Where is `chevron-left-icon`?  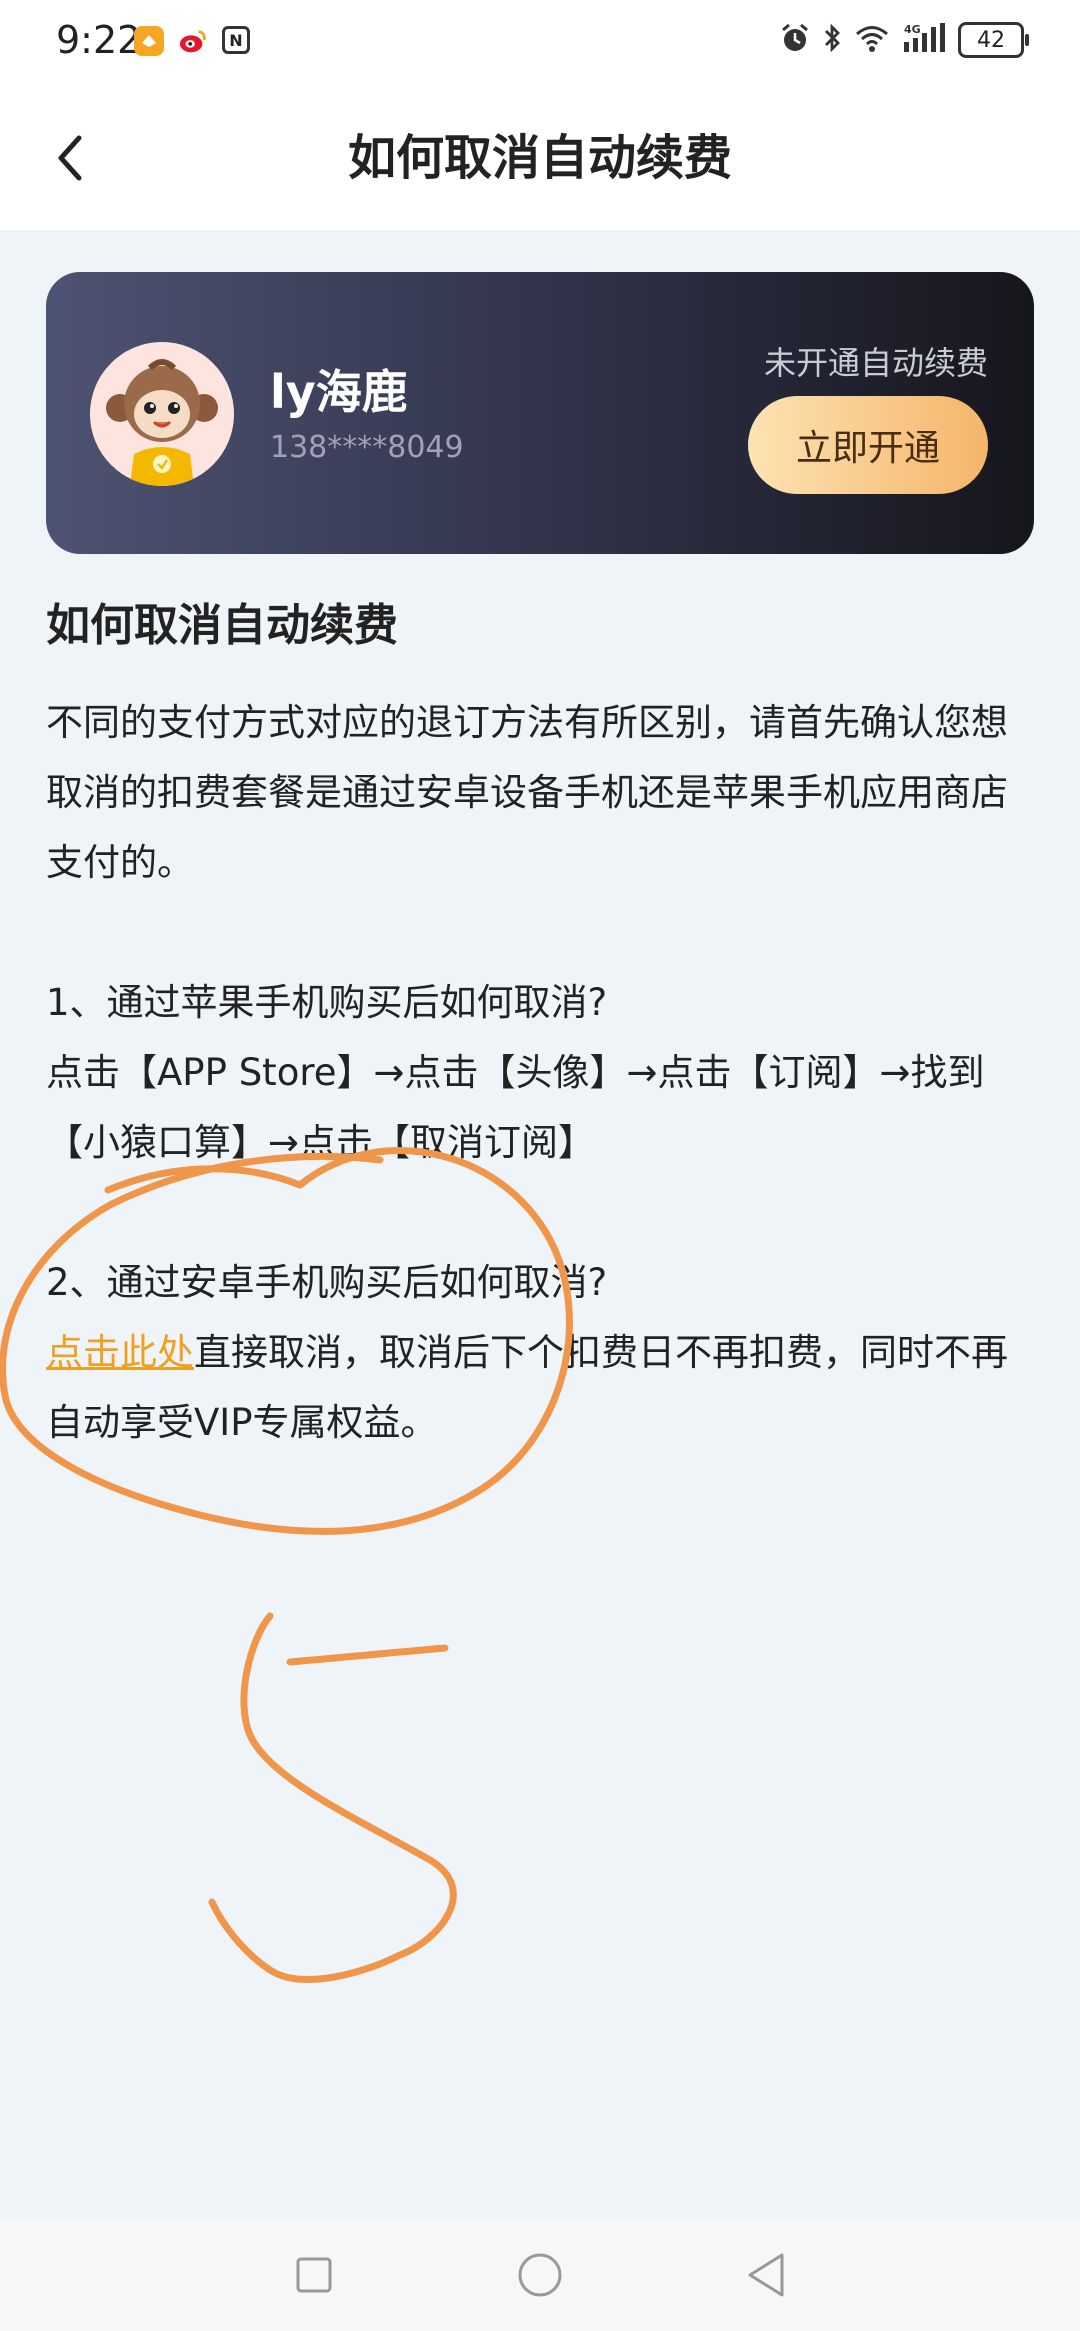 chevron-left-icon is located at coordinates (70, 158).